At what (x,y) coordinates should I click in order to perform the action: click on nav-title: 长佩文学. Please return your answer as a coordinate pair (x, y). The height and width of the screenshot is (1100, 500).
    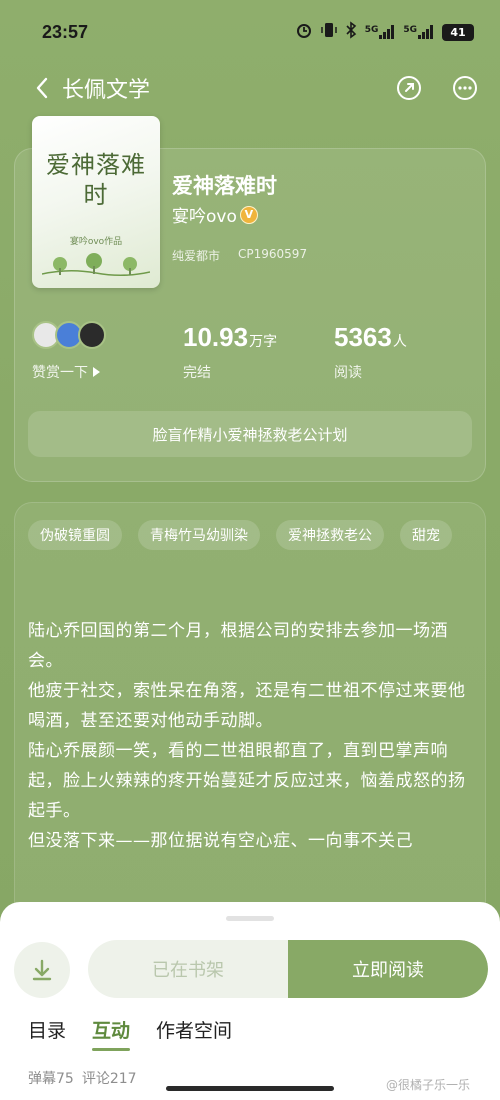
    Looking at the image, I should click on (106, 89).